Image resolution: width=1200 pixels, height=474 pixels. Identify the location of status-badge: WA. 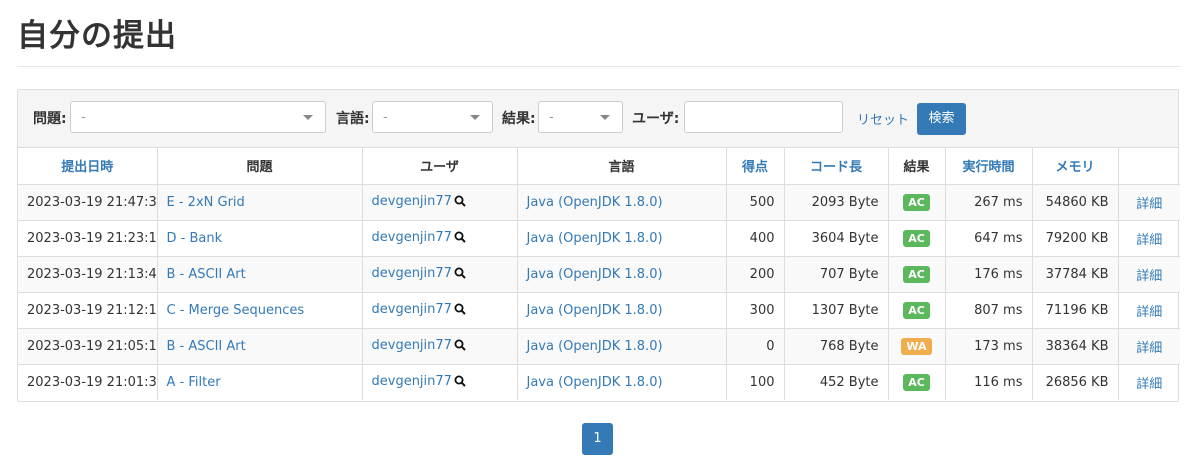
(916, 346).